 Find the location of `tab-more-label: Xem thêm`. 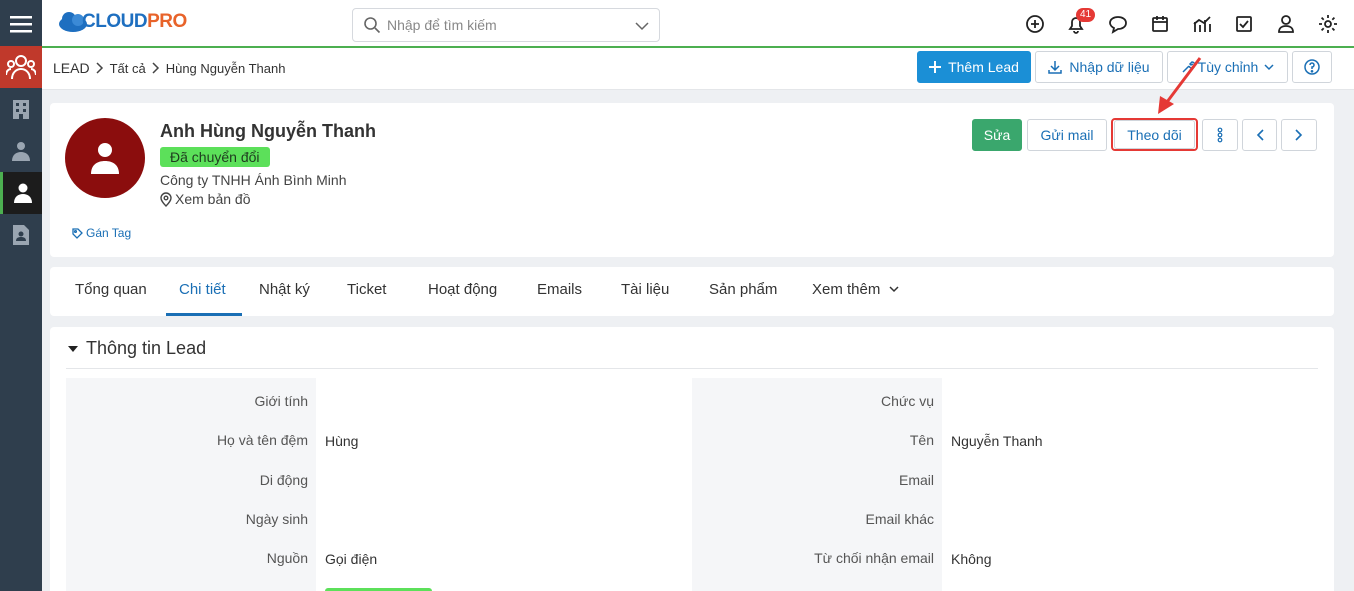

tab-more-label: Xem thêm is located at coordinates (846, 289).